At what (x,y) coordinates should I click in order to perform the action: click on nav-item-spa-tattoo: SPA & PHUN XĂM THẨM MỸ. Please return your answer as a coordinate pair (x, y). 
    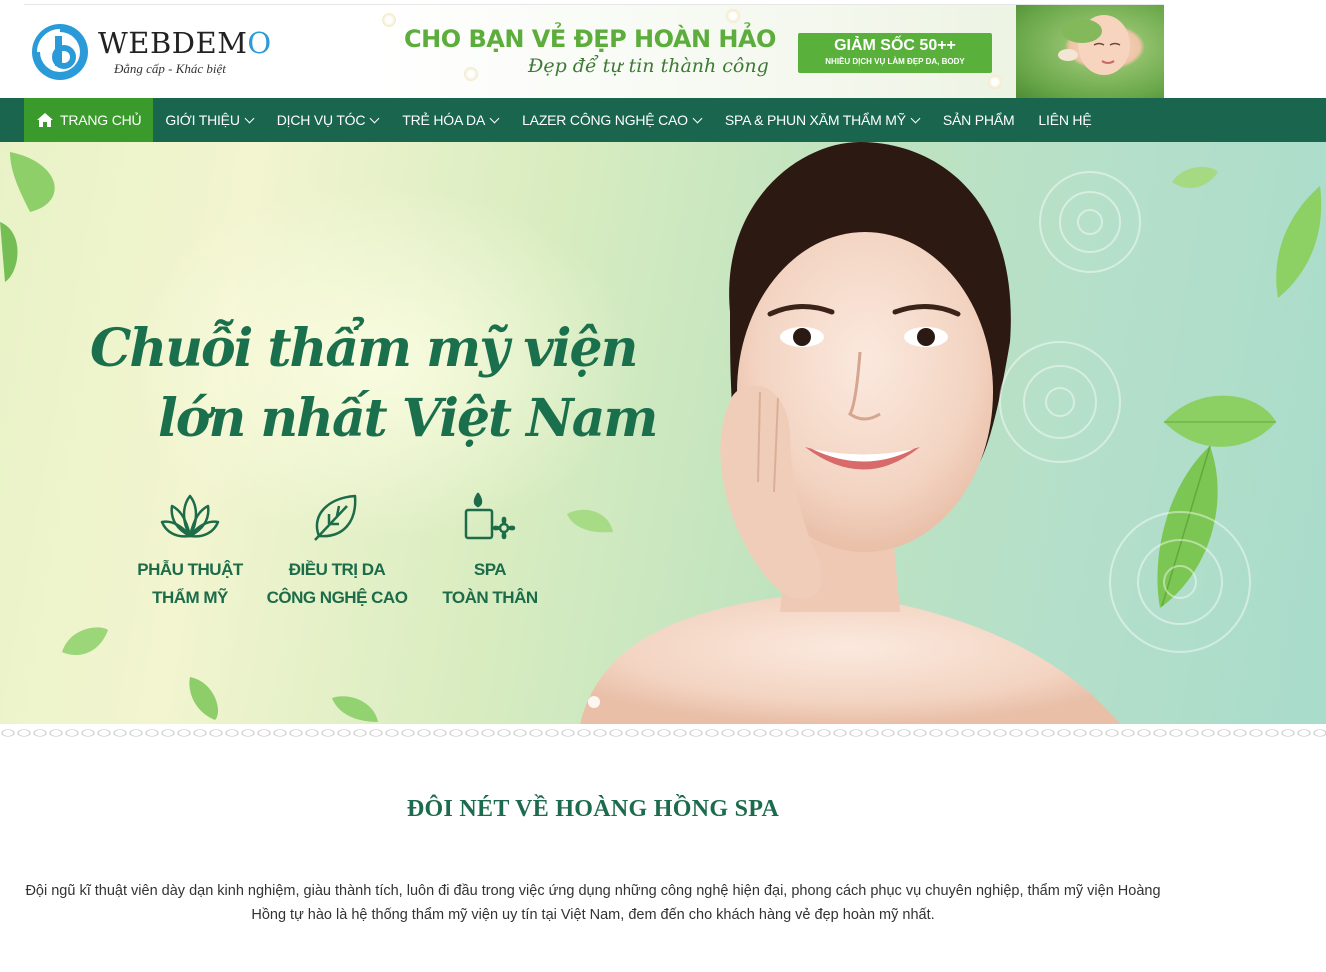
    Looking at the image, I should click on (822, 120).